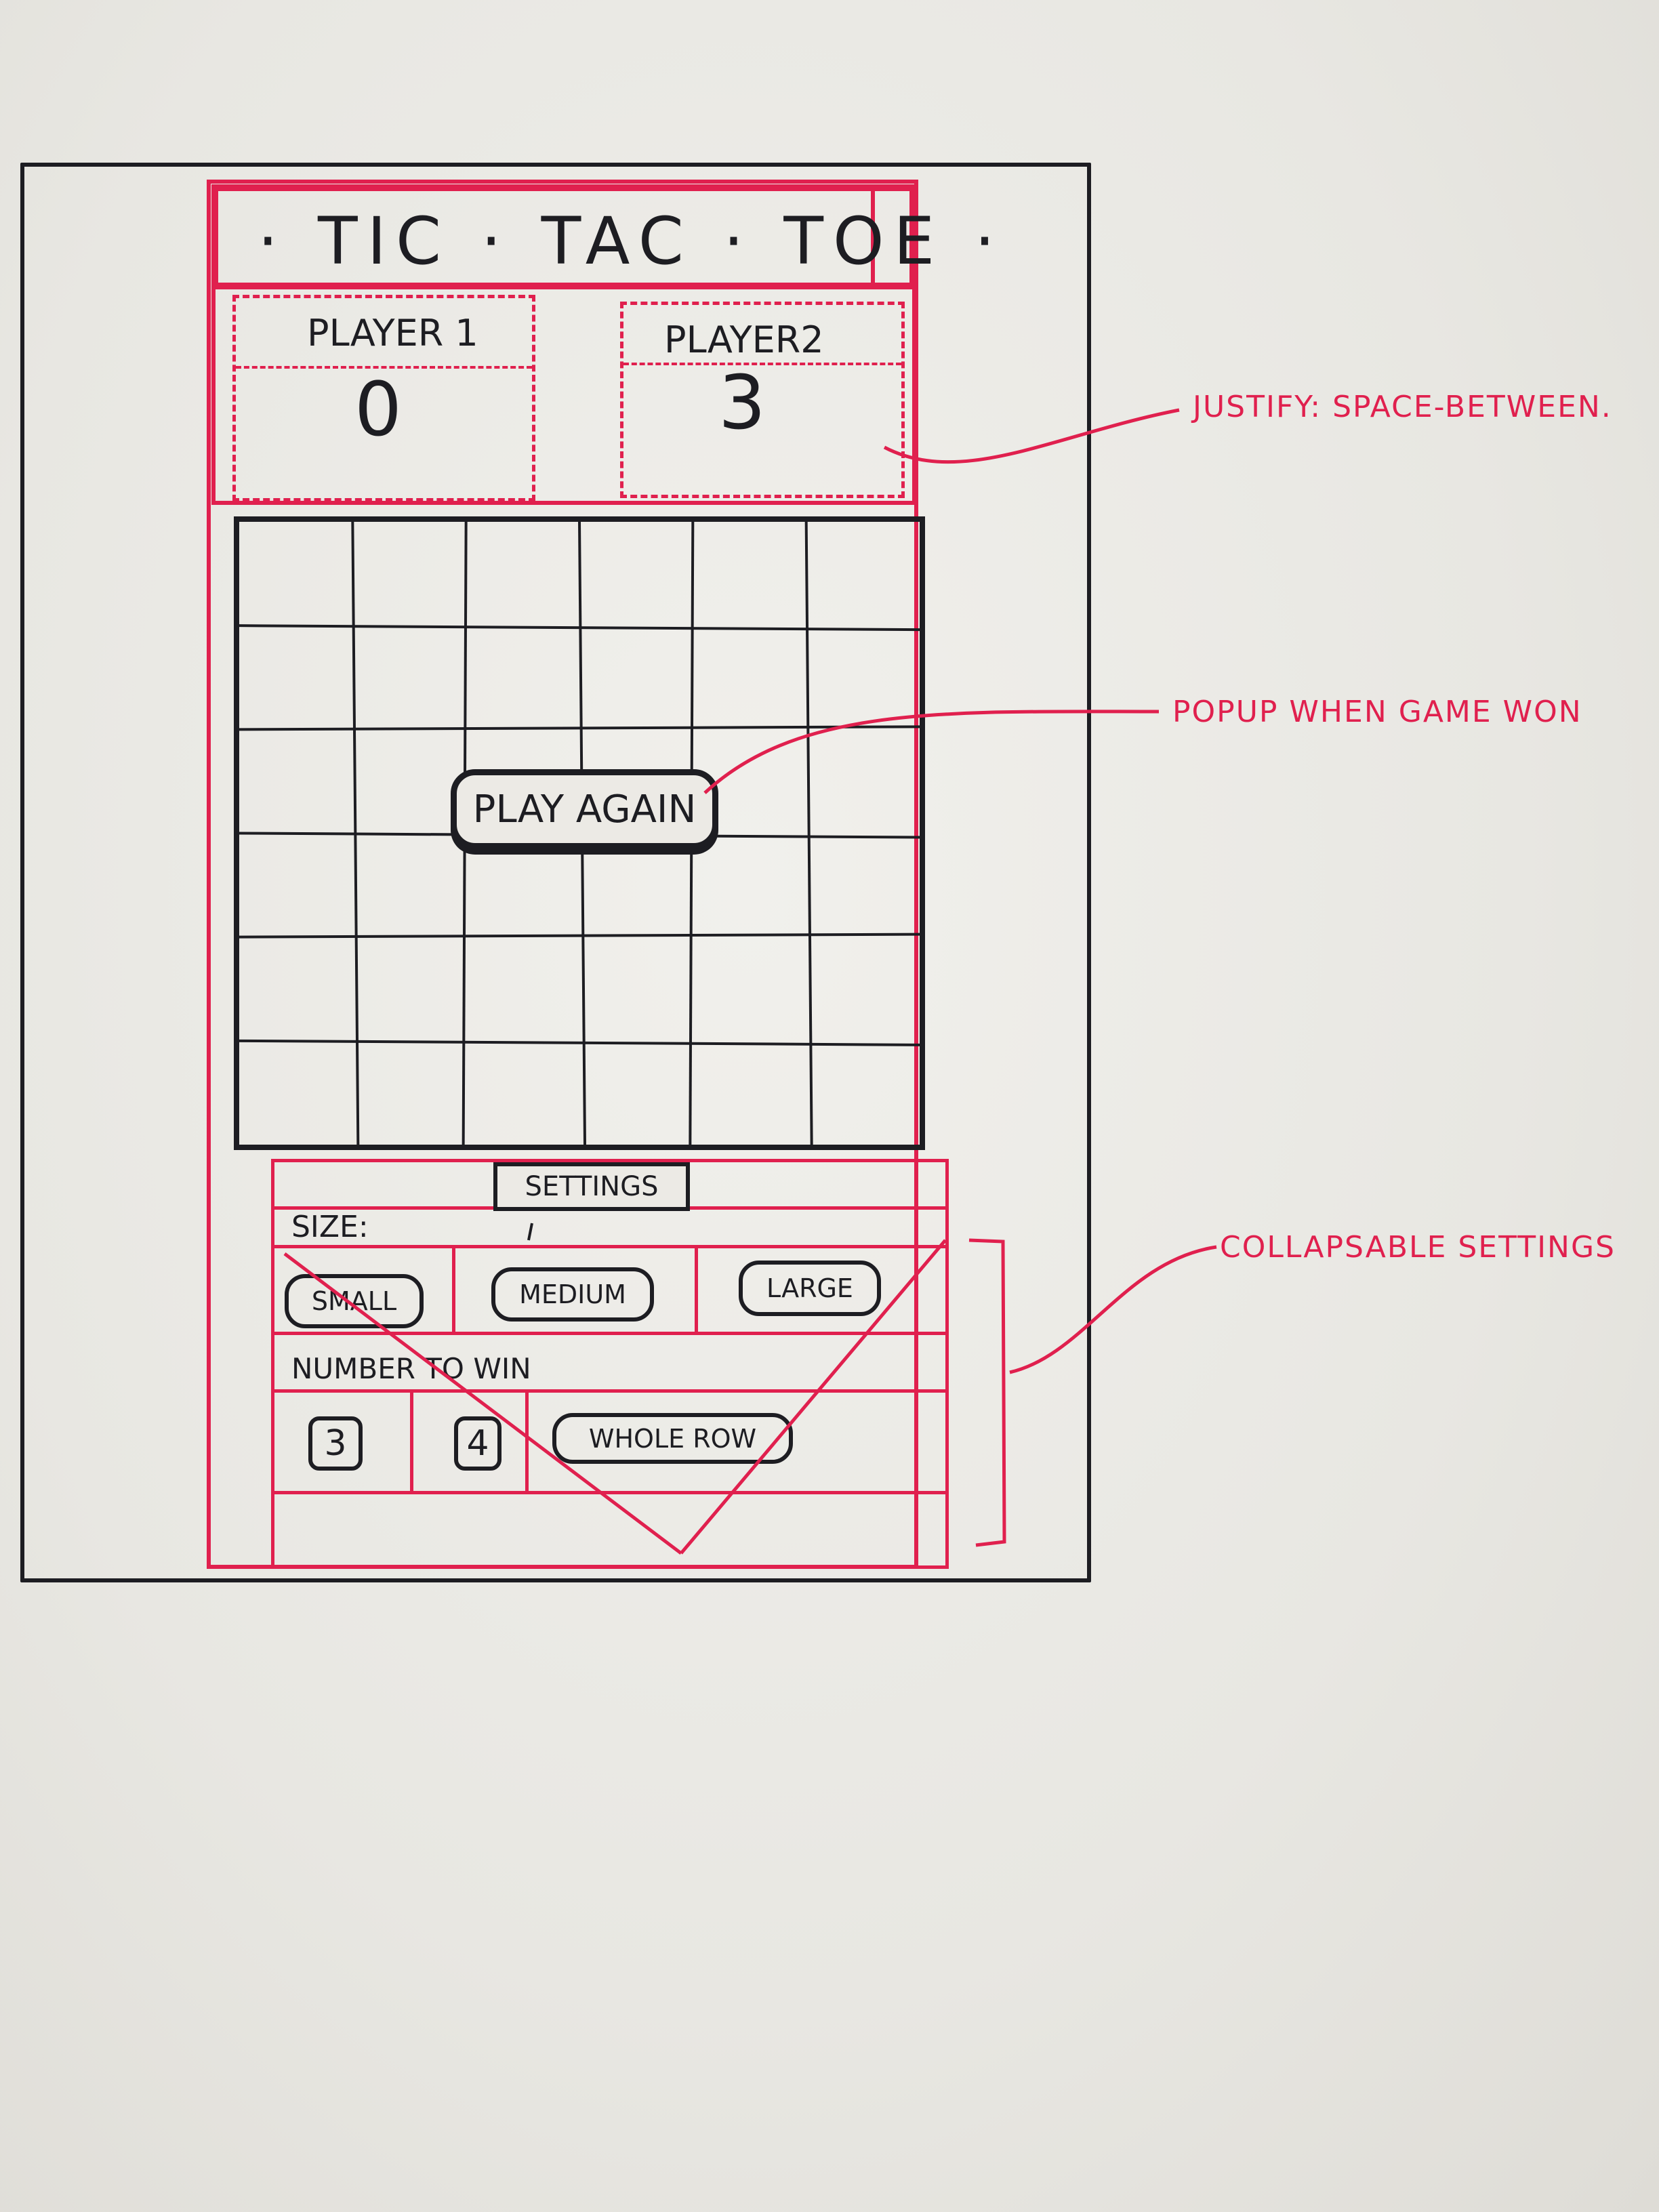  What do you see at coordinates (1418, 1247) in the screenshot?
I see `annotation-collapsible: COLLAPSABLE SETTINGS` at bounding box center [1418, 1247].